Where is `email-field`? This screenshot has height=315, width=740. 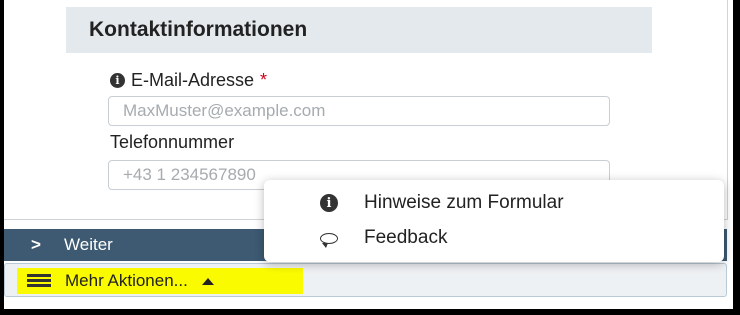 email-field is located at coordinates (359, 111).